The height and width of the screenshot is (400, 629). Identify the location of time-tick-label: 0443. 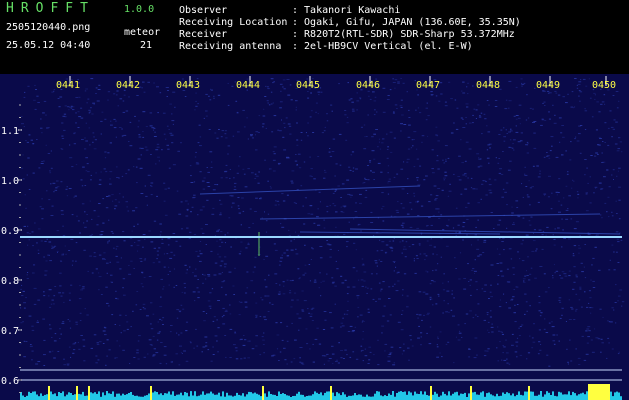
(188, 85).